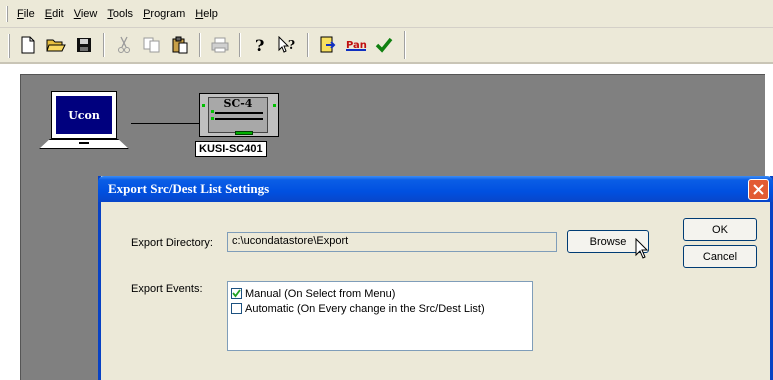  I want to click on dialog-titlebar: Export Src/Dest List Settings, so click(435, 189).